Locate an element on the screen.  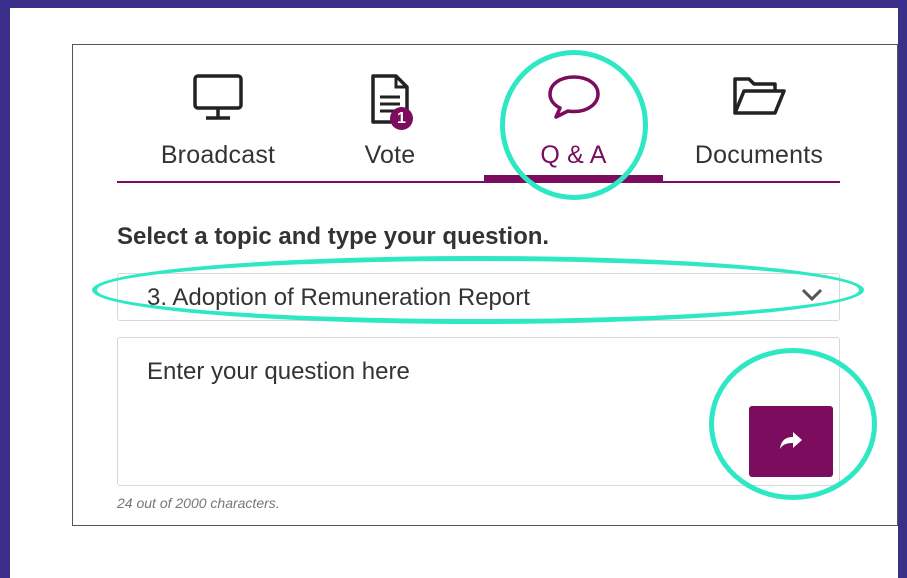
question-placeholder: Enter your question here is located at coordinates (278, 371).